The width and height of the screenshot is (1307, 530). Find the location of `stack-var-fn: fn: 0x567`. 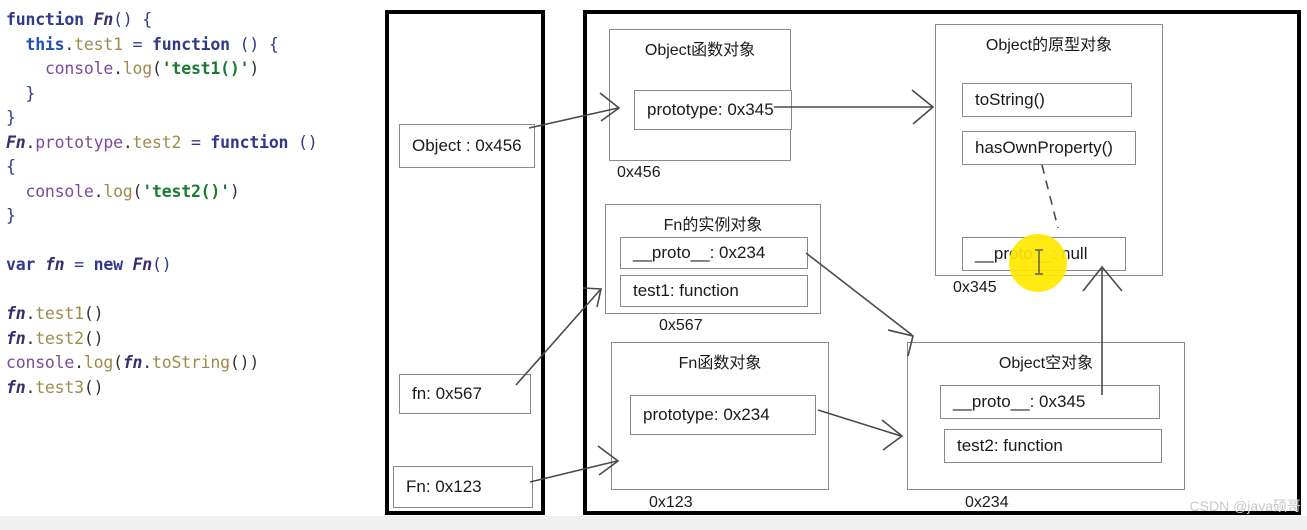

stack-var-fn: fn: 0x567 is located at coordinates (465, 394).